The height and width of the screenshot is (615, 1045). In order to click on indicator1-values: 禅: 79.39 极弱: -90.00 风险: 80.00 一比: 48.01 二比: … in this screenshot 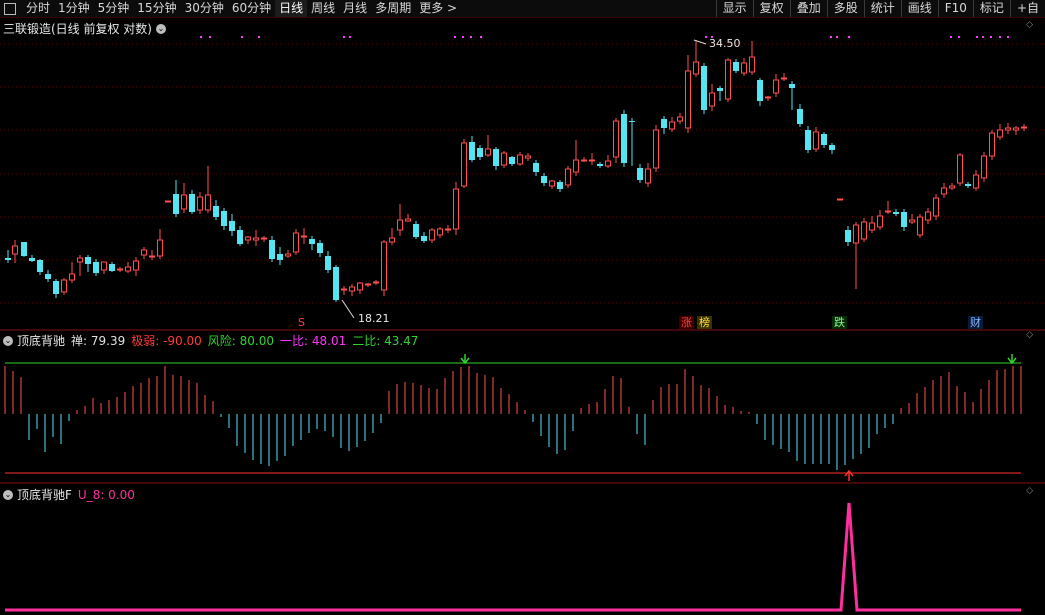, I will do `click(247, 340)`.